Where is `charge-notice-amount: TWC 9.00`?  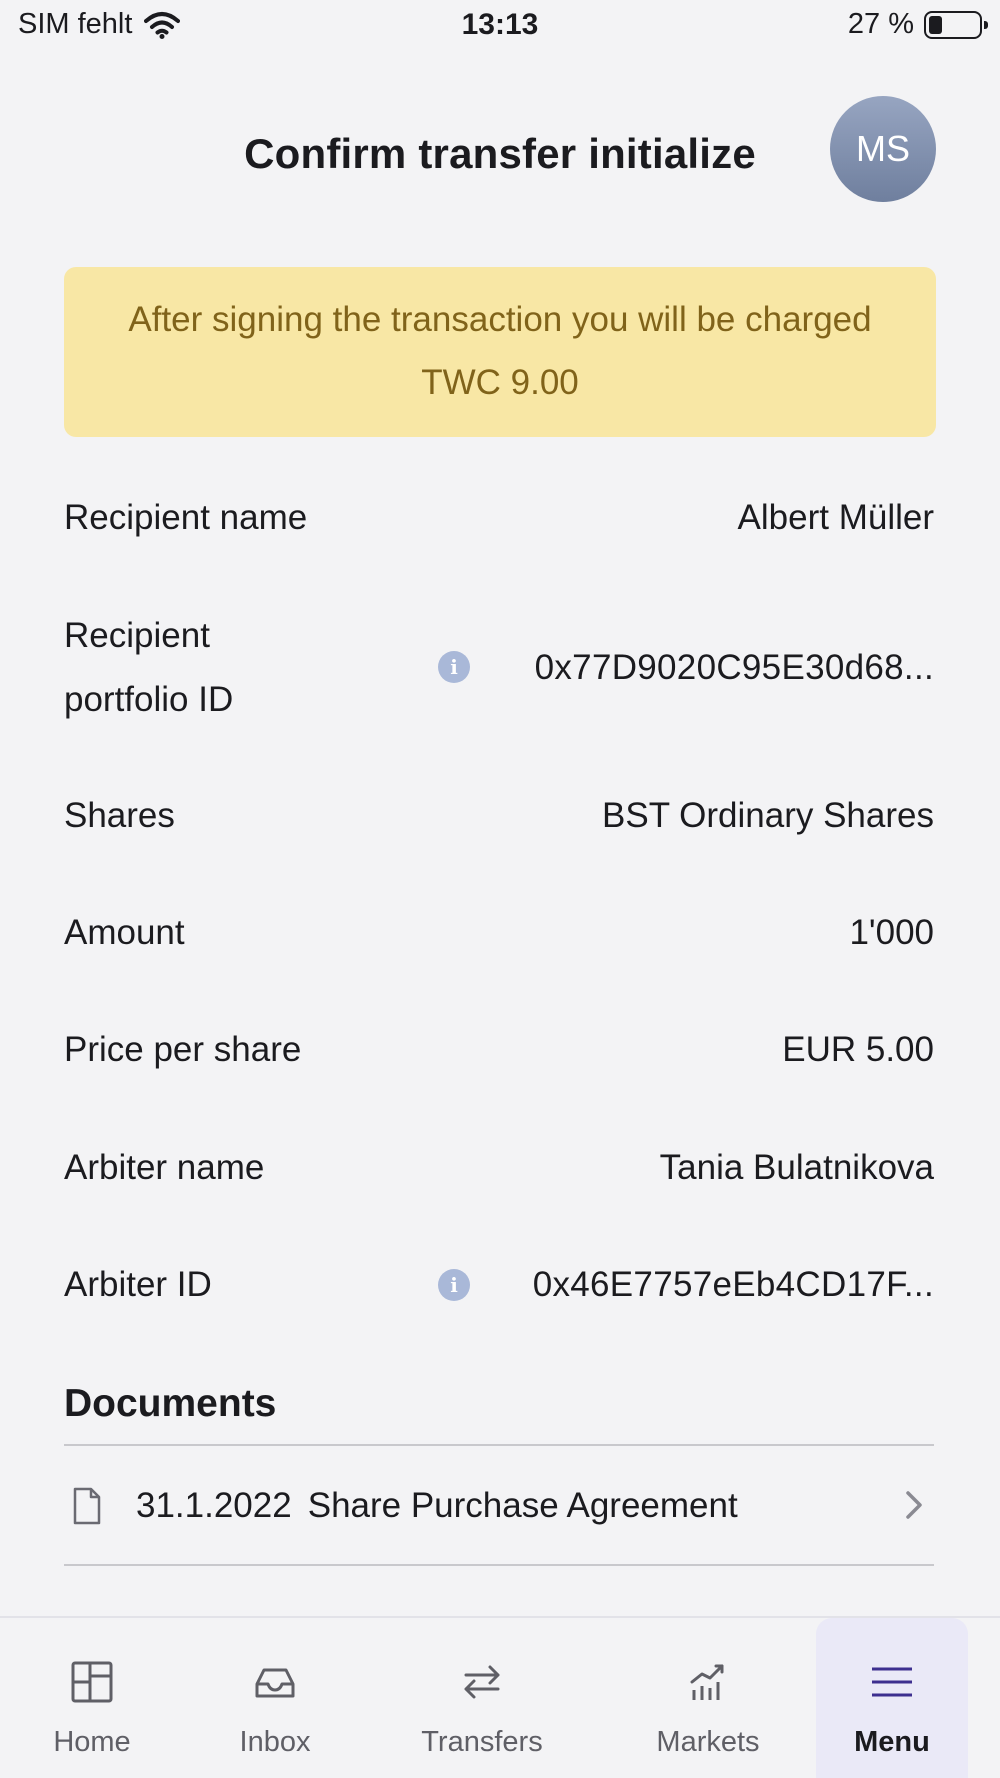
charge-notice-amount: TWC 9.00 is located at coordinates (500, 382).